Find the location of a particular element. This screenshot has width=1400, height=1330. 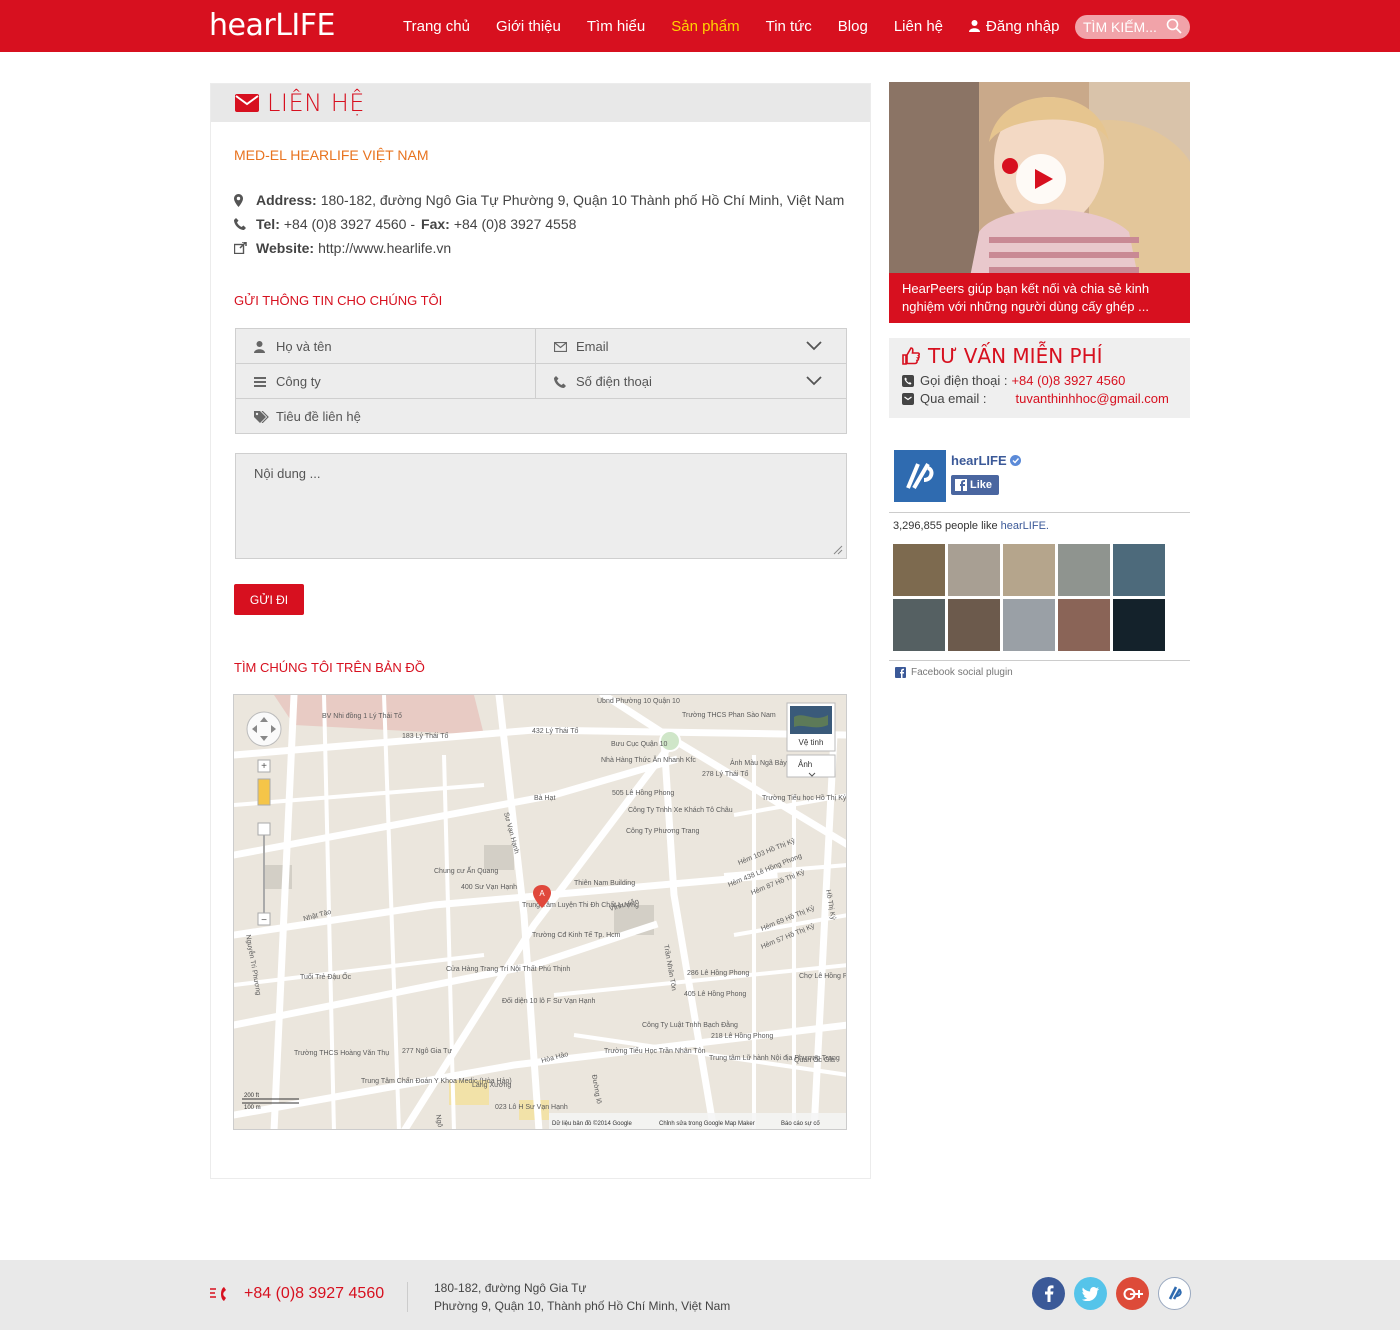

like-count-page: hearLIFE. is located at coordinates (1025, 526).